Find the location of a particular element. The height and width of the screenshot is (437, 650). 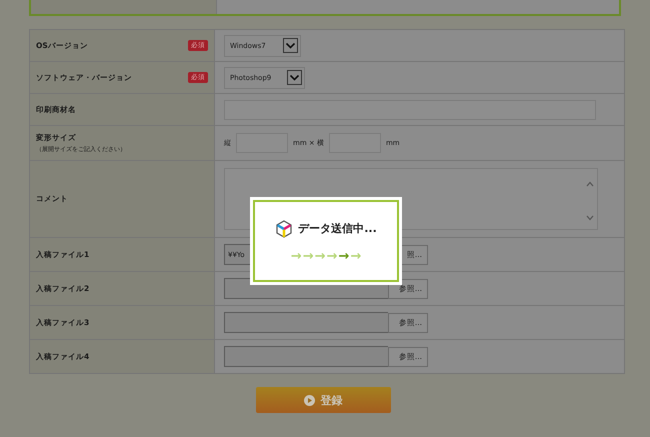

cube-icon is located at coordinates (284, 229).